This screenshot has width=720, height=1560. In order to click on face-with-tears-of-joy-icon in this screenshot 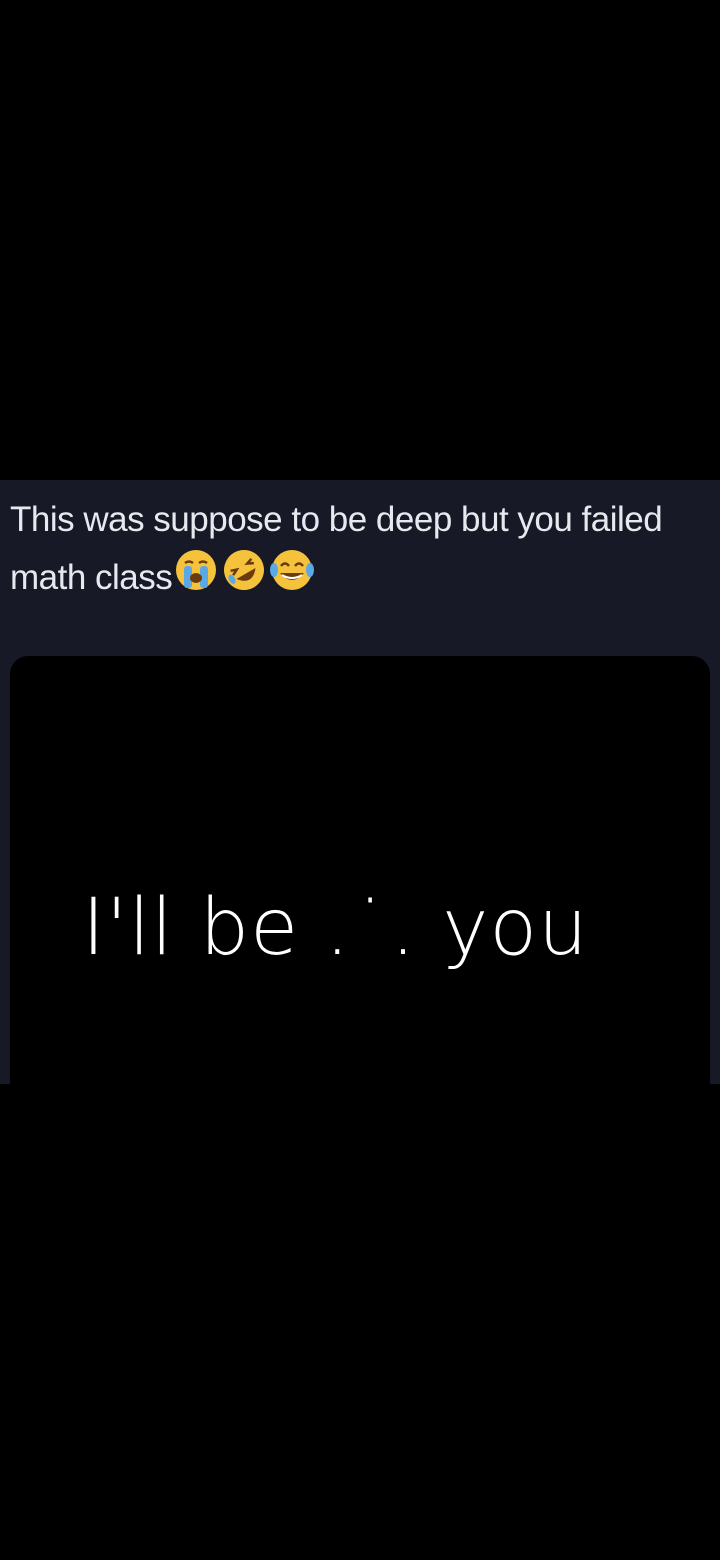, I will do `click(292, 570)`.